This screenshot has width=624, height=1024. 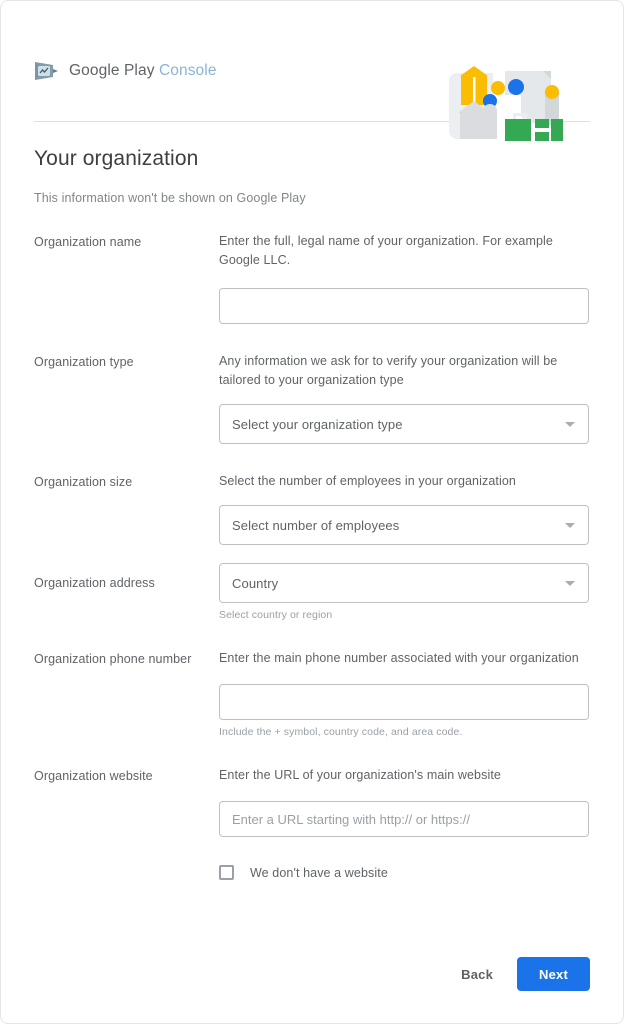 I want to click on row-label-organization-website: Organization website, so click(x=93, y=776).